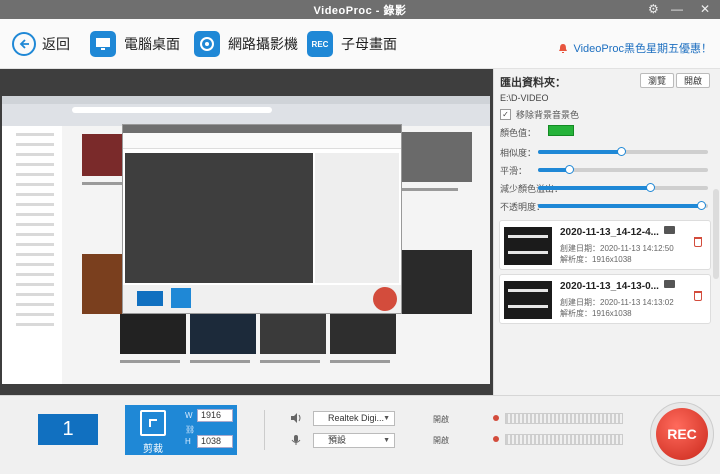  What do you see at coordinates (190, 429) in the screenshot?
I see `link-icon: ⛓` at bounding box center [190, 429].